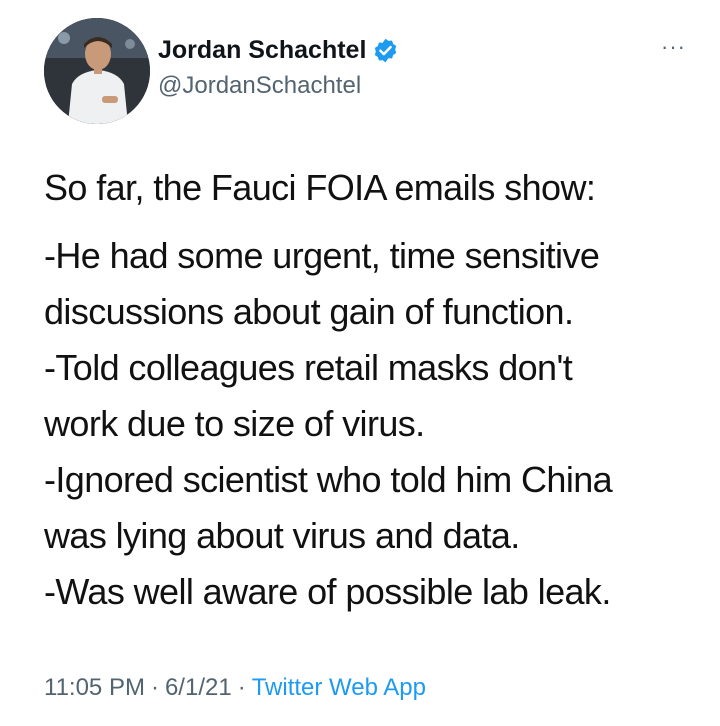 This screenshot has height=726, width=720. I want to click on more-options-icon: ···, so click(673, 47).